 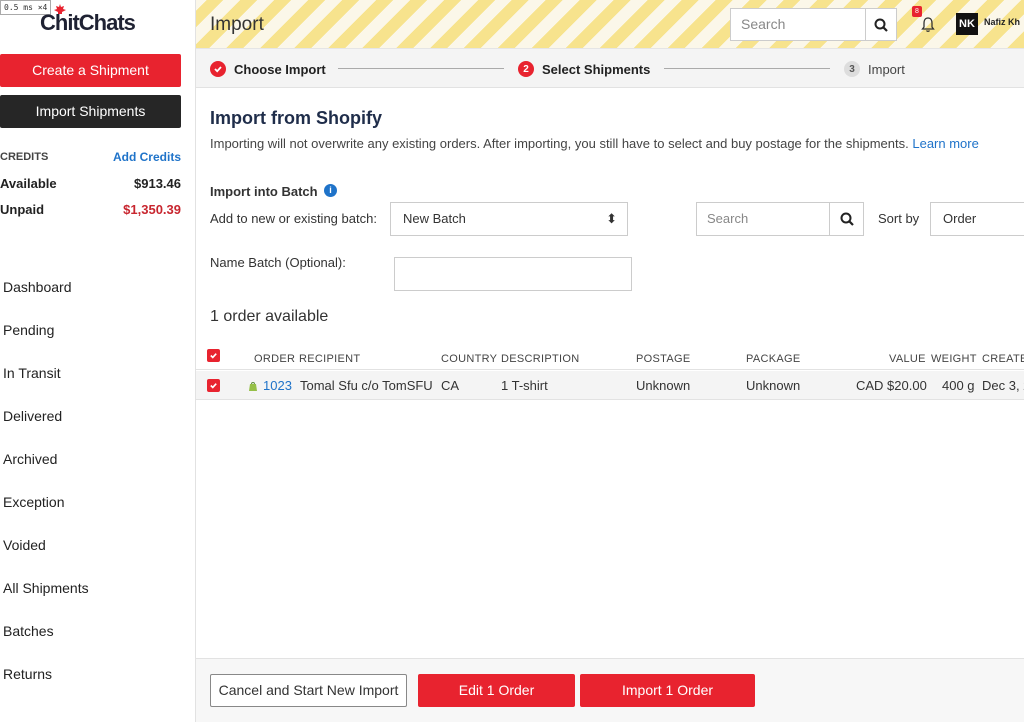 I want to click on sort-select: Order, so click(x=977, y=219).